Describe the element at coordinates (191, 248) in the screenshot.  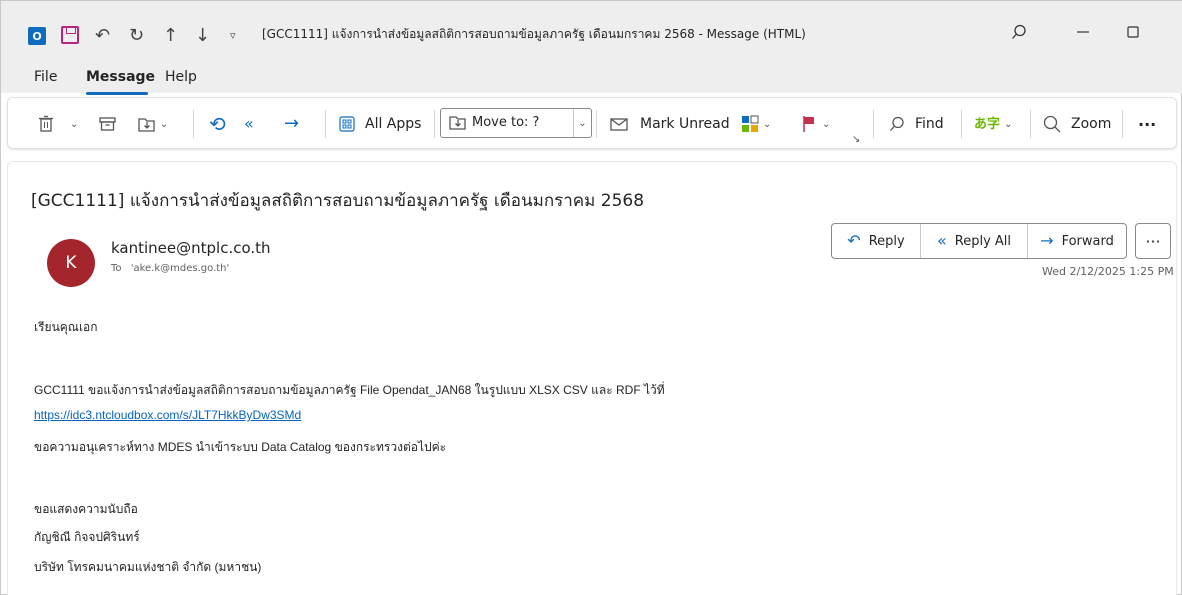
I see `sender-address: kantinee@ntplc.co.th` at that location.